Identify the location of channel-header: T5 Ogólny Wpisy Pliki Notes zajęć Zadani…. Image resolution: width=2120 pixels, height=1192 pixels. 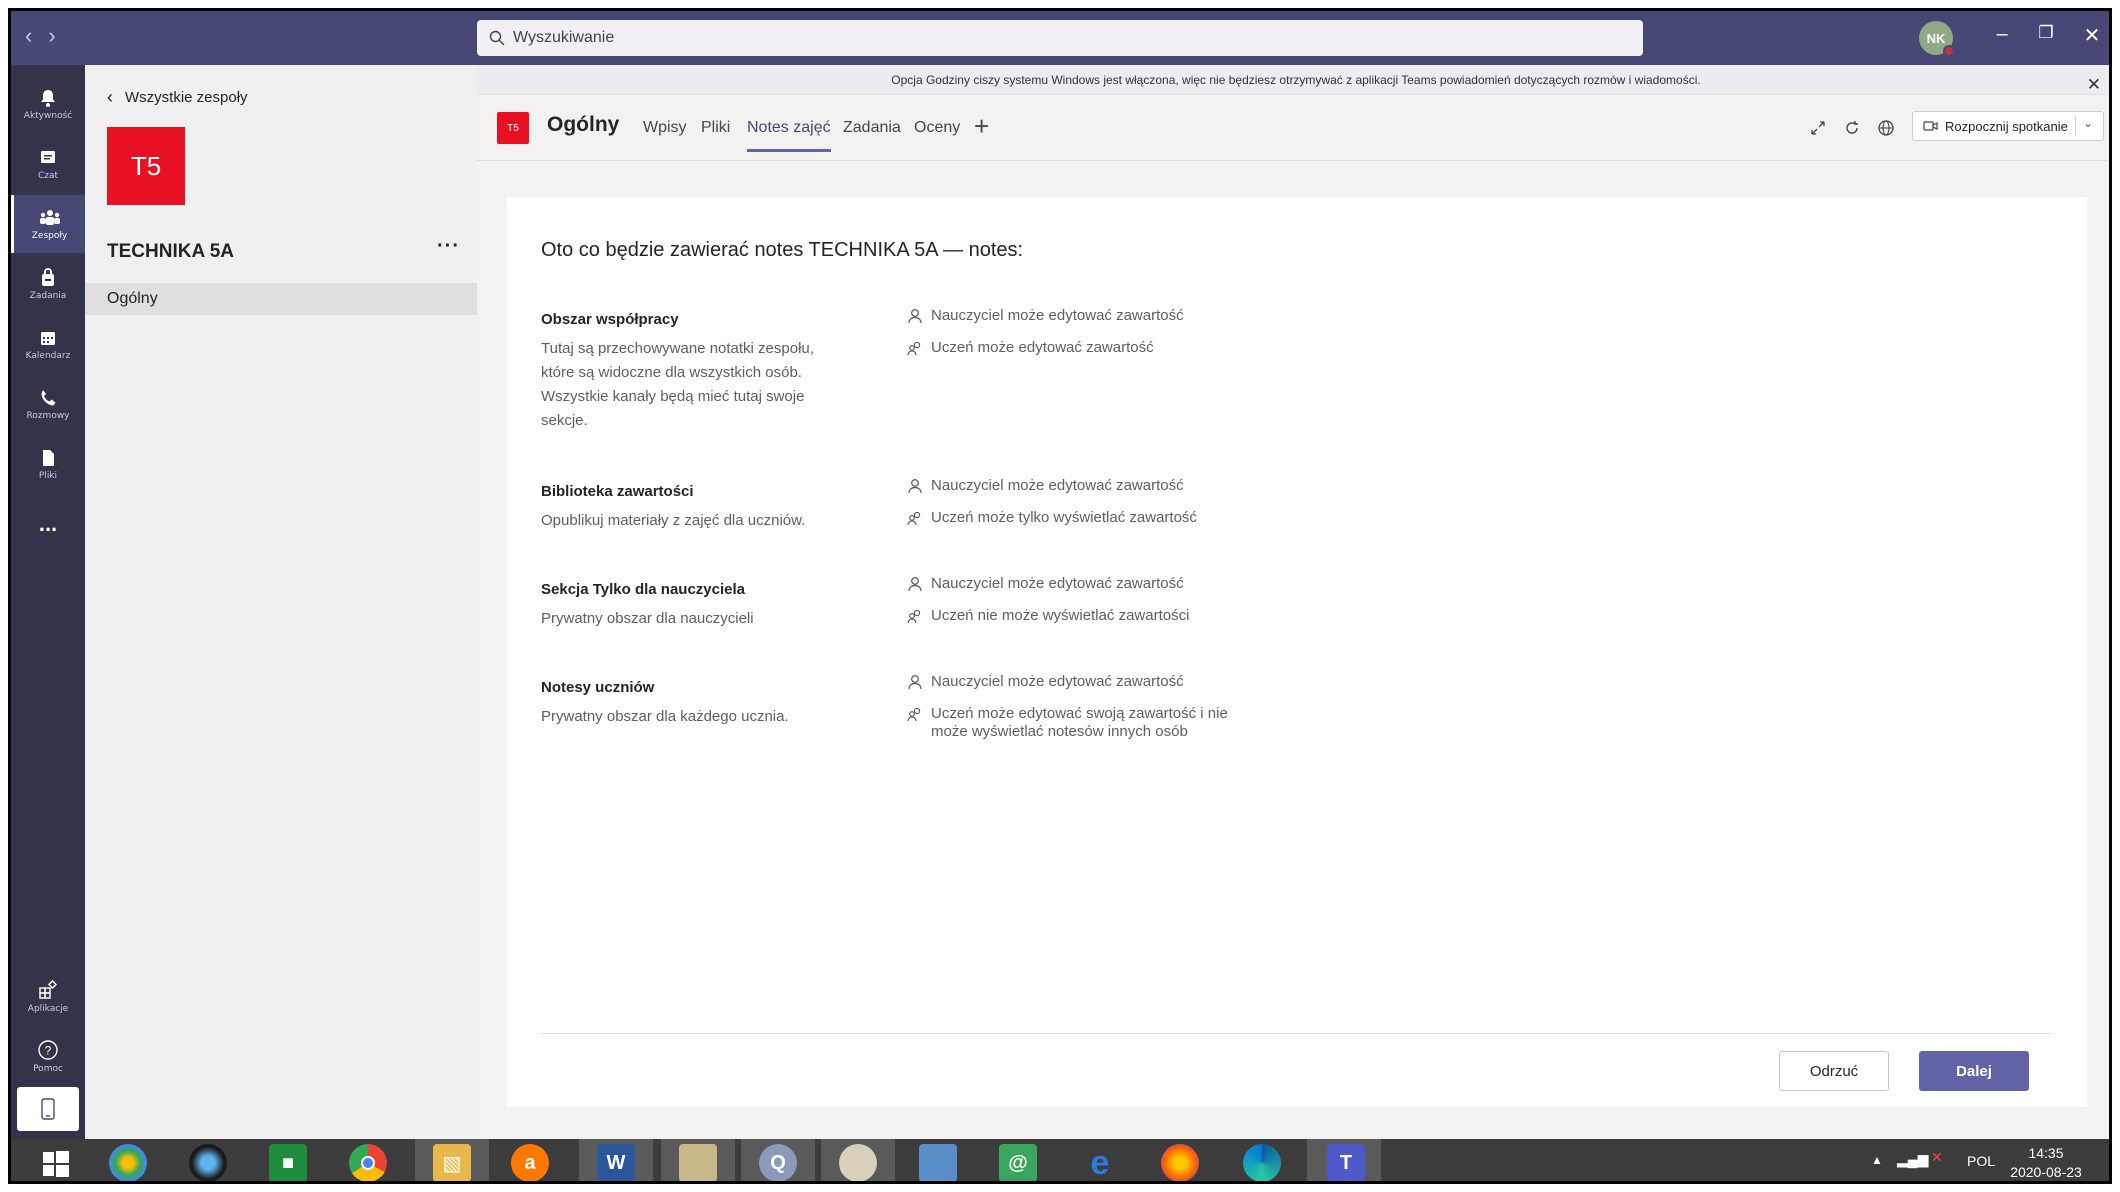
(1293, 128).